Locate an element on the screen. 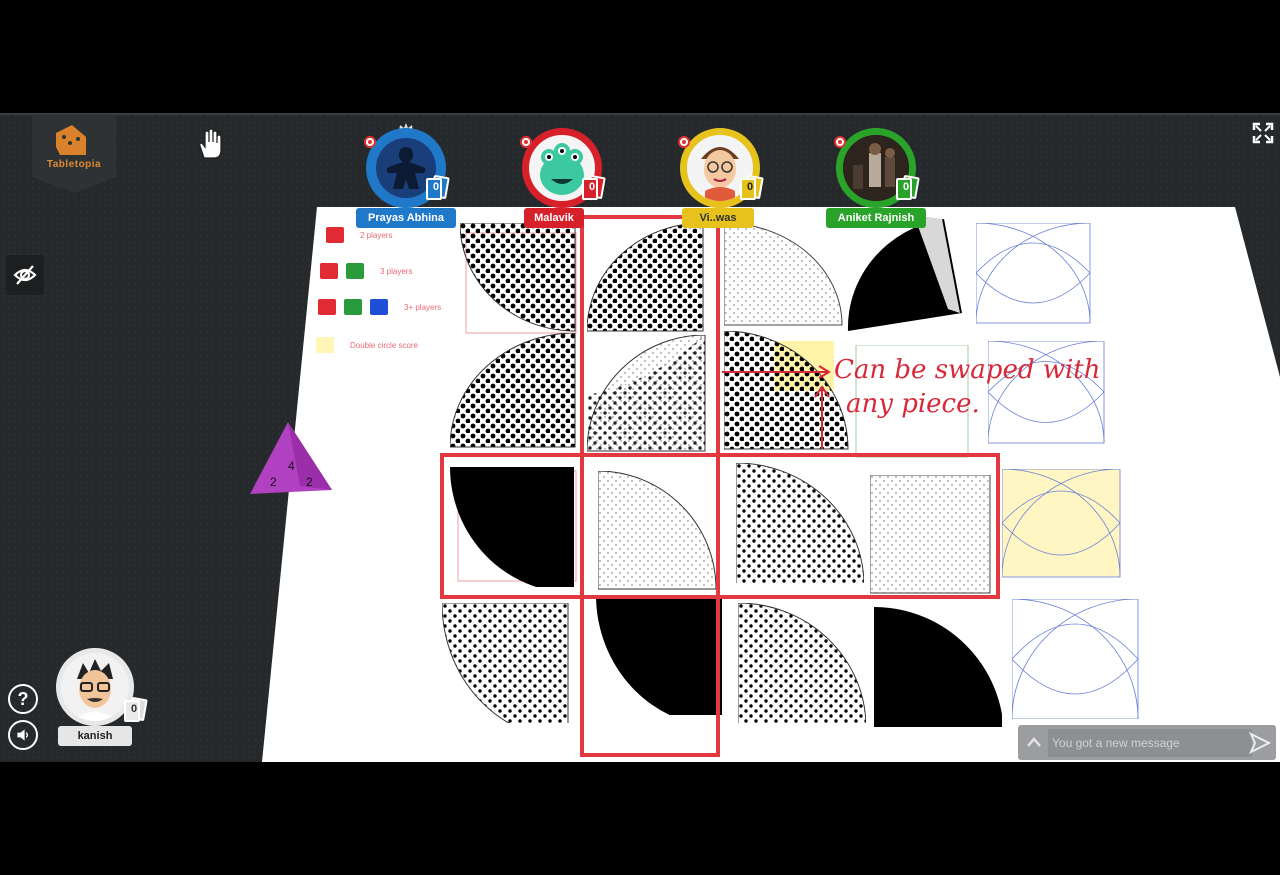 This screenshot has height=875, width=1280. self-player: 0 kanish is located at coordinates (104, 699).